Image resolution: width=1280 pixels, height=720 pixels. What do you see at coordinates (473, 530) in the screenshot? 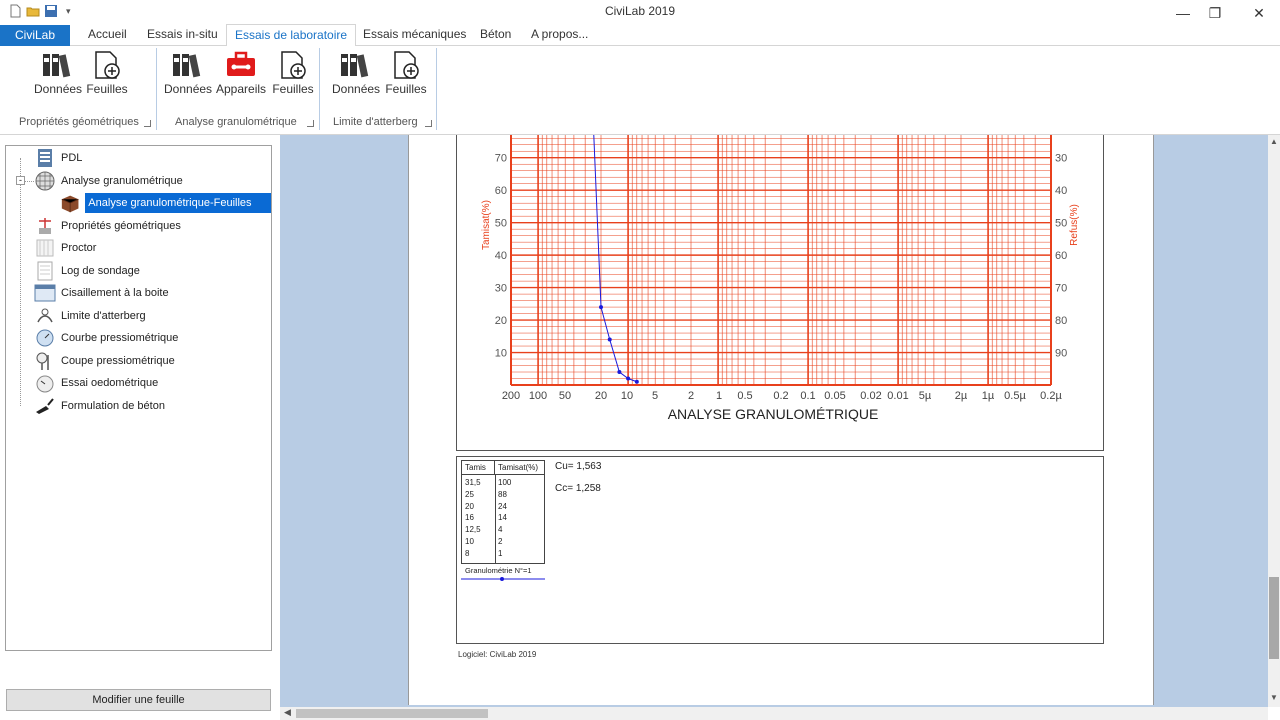
I see `table-cell: 12,5` at bounding box center [473, 530].